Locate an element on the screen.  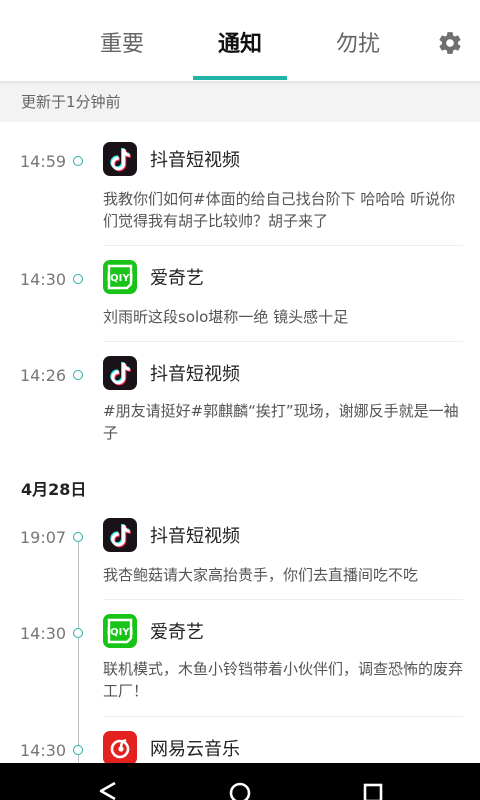
app-name: 网易云音乐 is located at coordinates (195, 749).